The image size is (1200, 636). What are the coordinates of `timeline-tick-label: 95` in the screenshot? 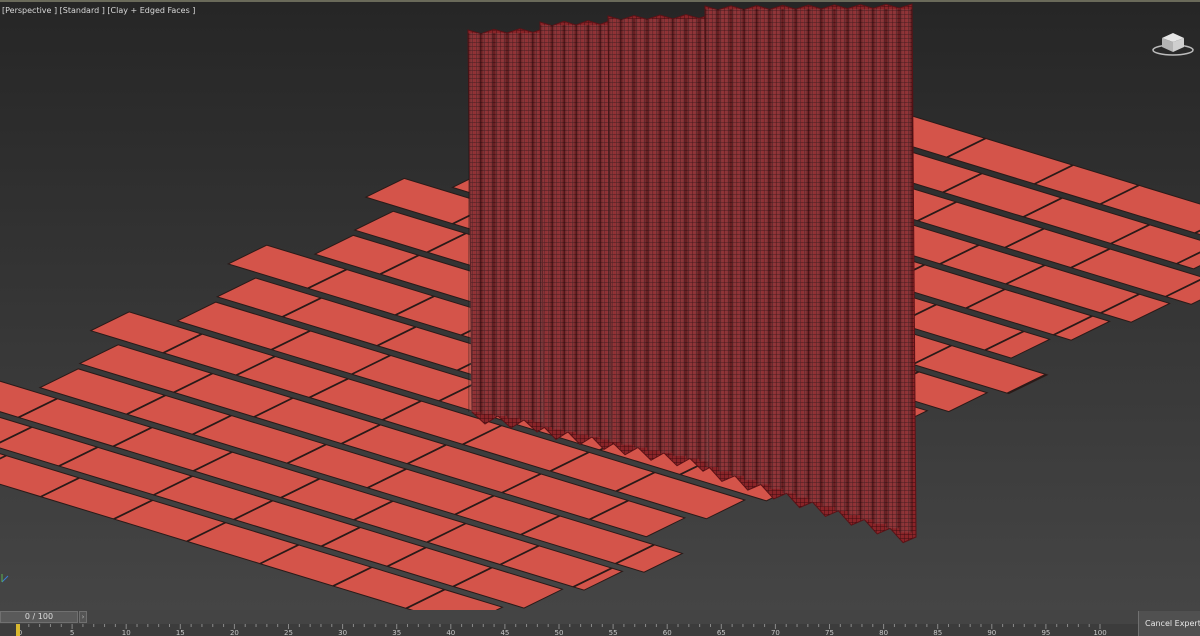 It's located at (1045, 632).